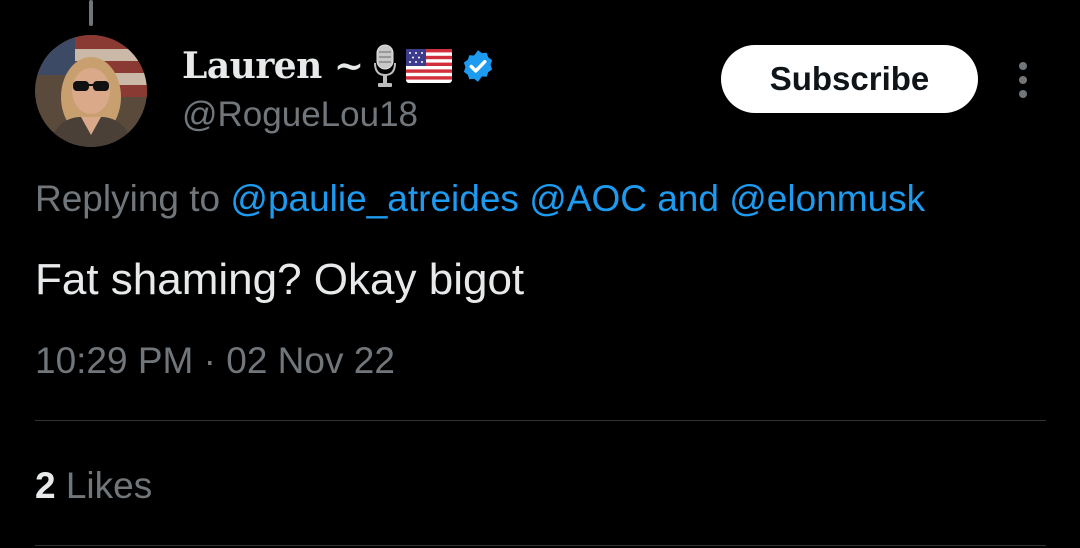  I want to click on more-vertical-icon, so click(1023, 80).